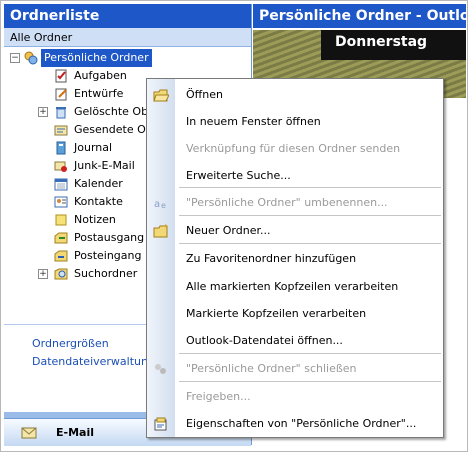 This screenshot has height=452, width=468. I want to click on menu-item: Zu Favoritenordner hinzufügen, so click(295, 259).